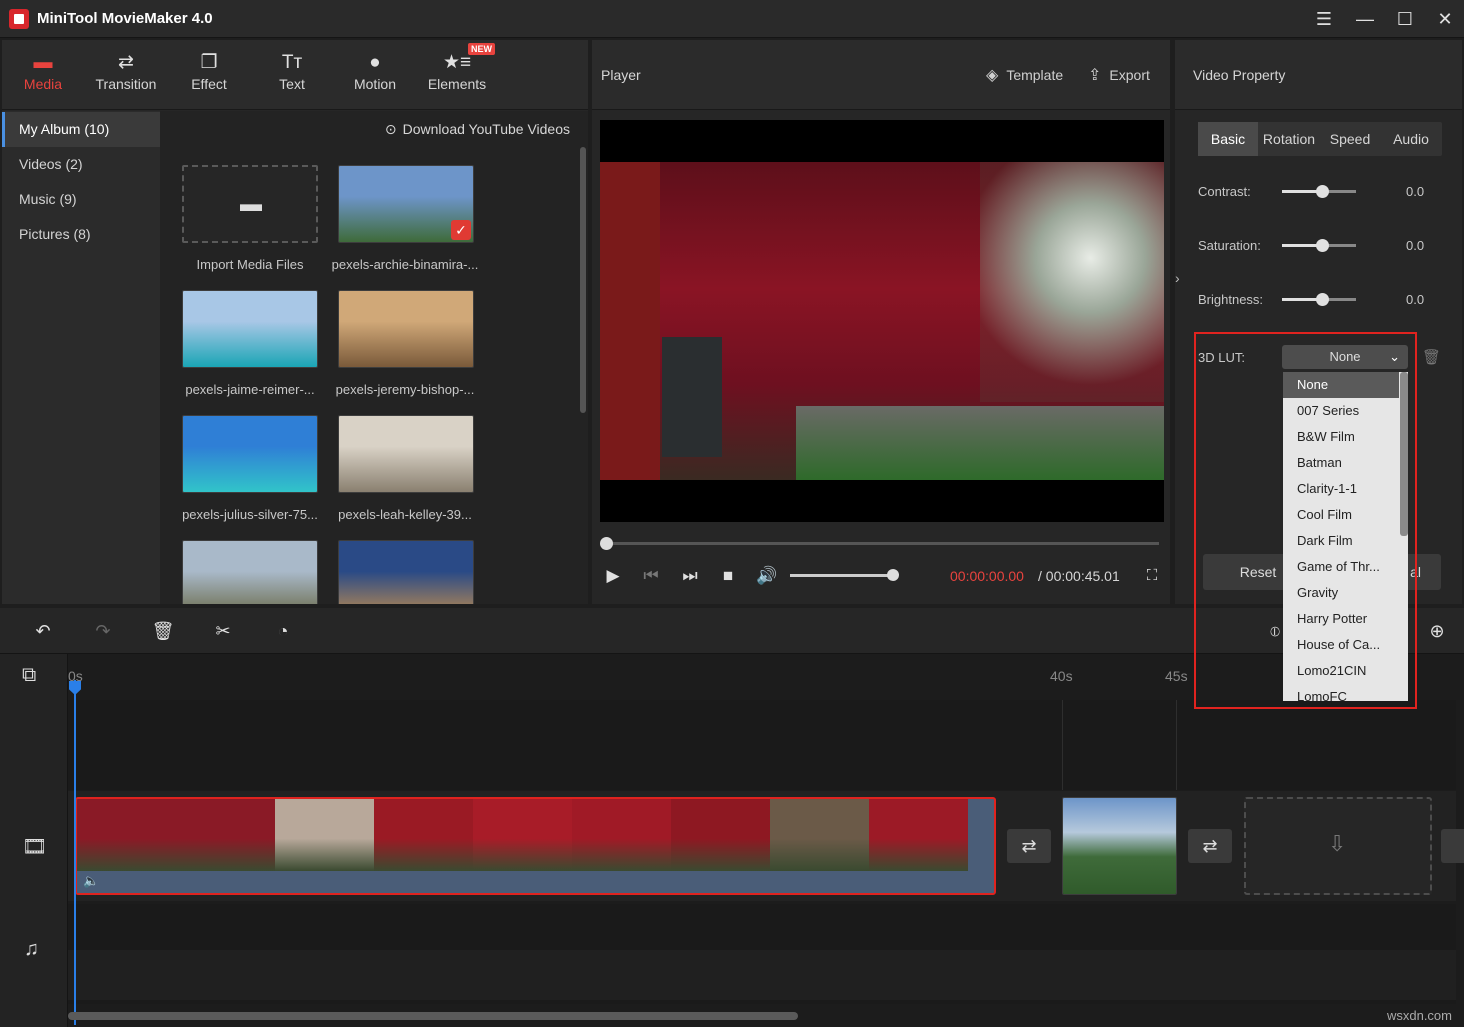  What do you see at coordinates (250, 204) in the screenshot?
I see `import-media-button: ▬` at bounding box center [250, 204].